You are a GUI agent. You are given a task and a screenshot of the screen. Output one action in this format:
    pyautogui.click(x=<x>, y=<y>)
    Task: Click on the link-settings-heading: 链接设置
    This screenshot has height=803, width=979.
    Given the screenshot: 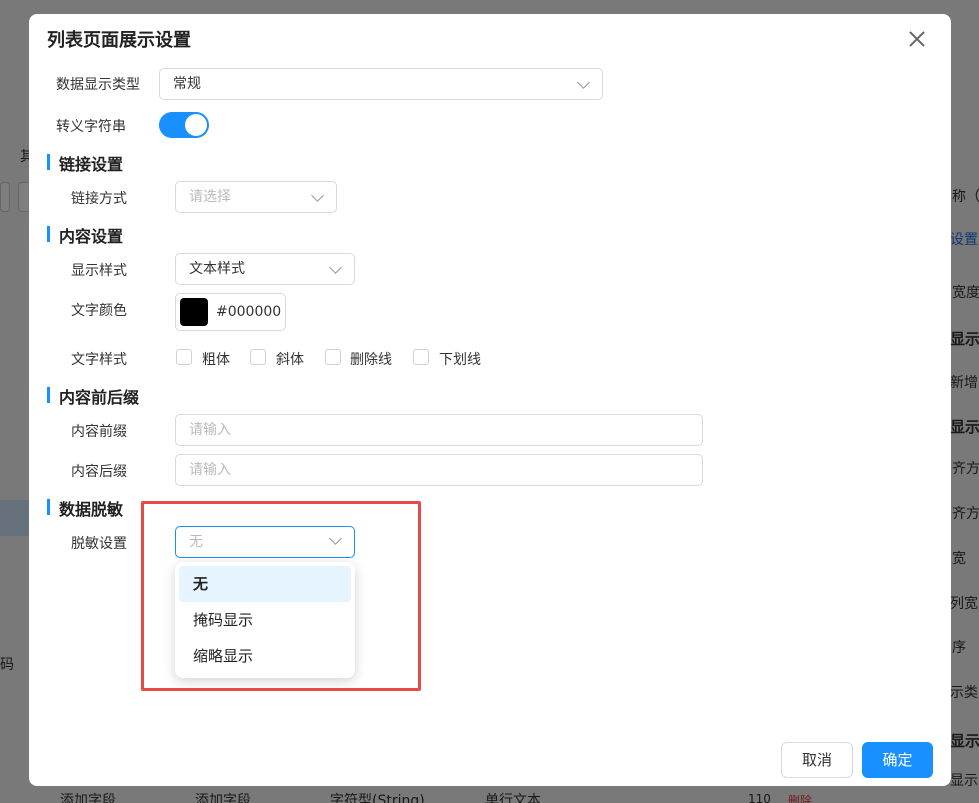 What is the action you would take?
    pyautogui.click(x=85, y=163)
    